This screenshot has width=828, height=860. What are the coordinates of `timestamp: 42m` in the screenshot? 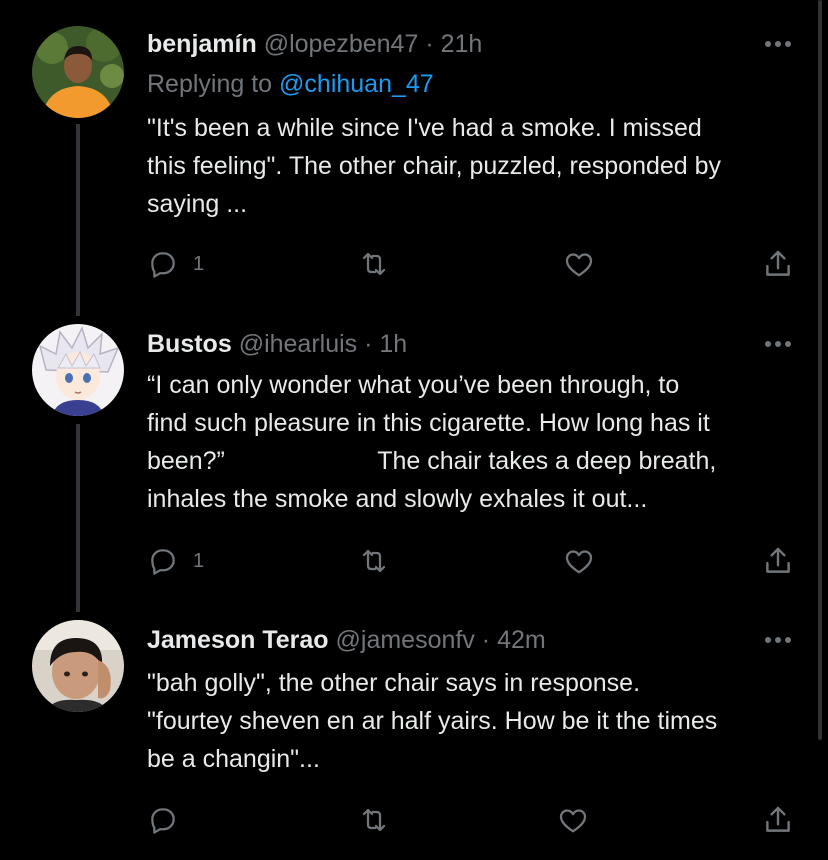 It's located at (521, 640).